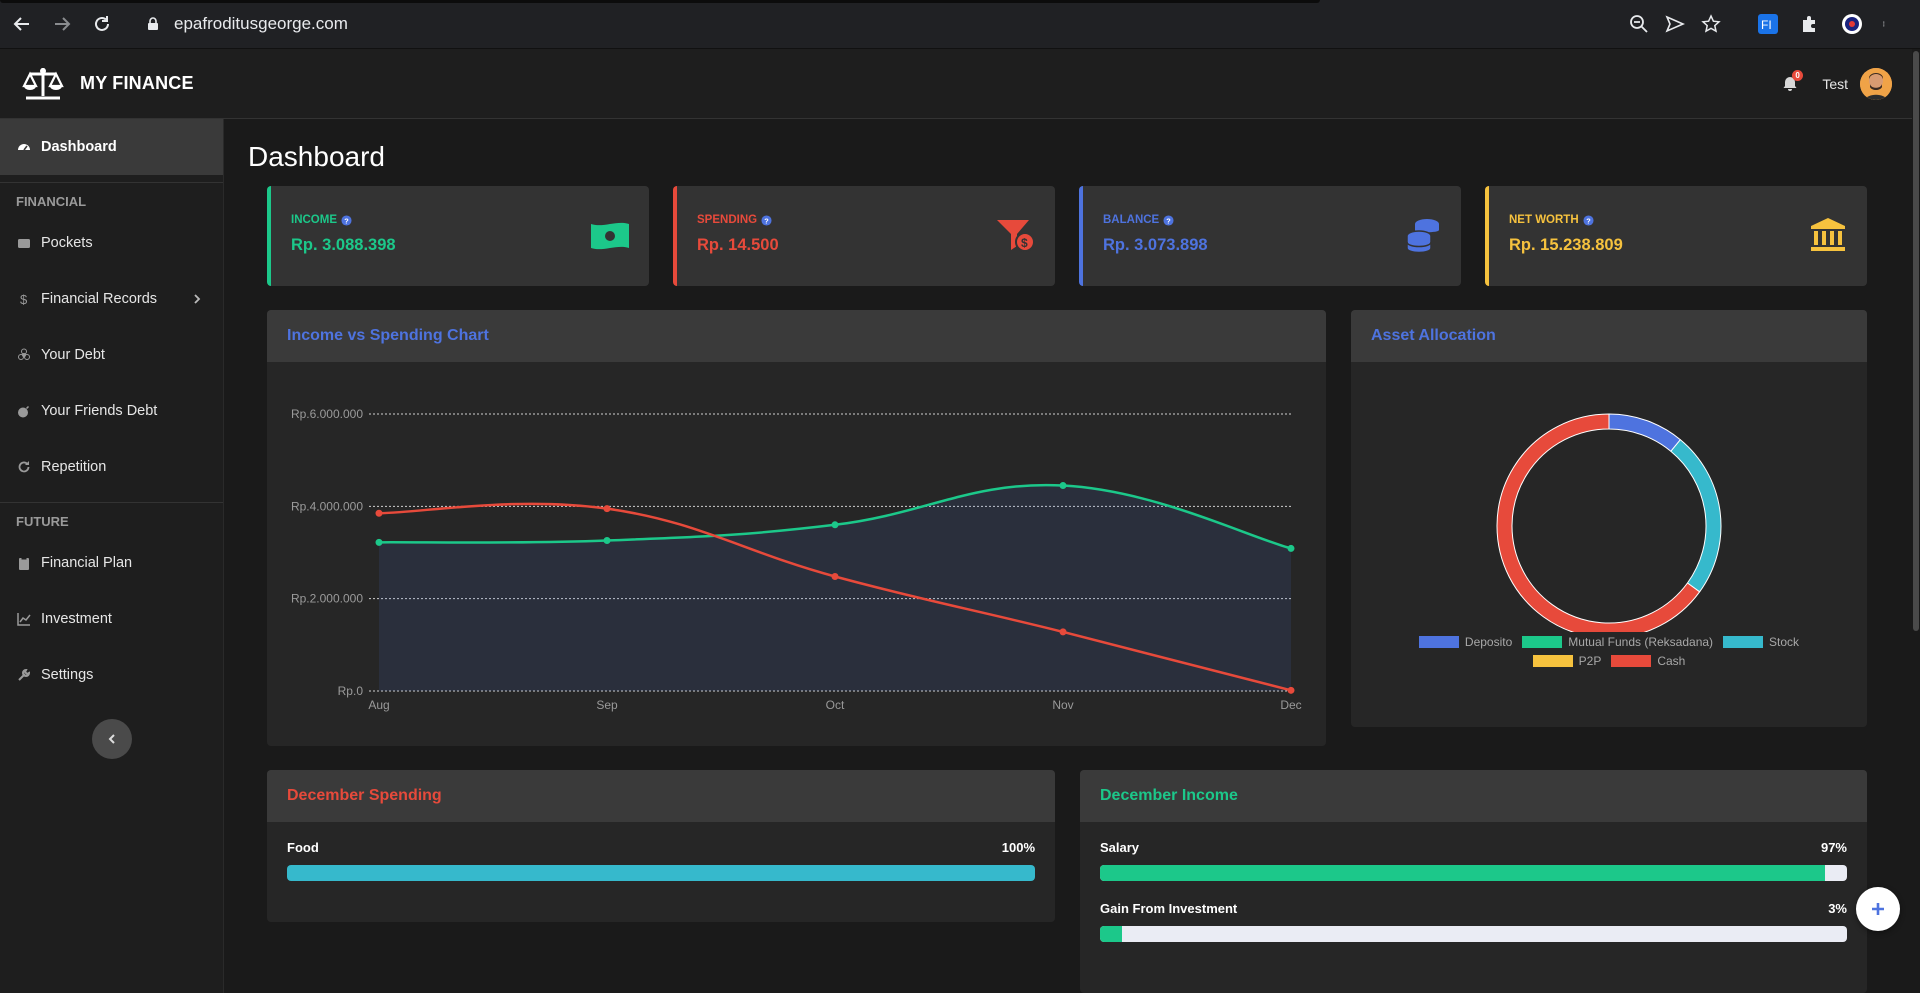 This screenshot has height=993, width=1920. What do you see at coordinates (1609, 336) in the screenshot?
I see `asset-allocation-title: Asset Allocation` at bounding box center [1609, 336].